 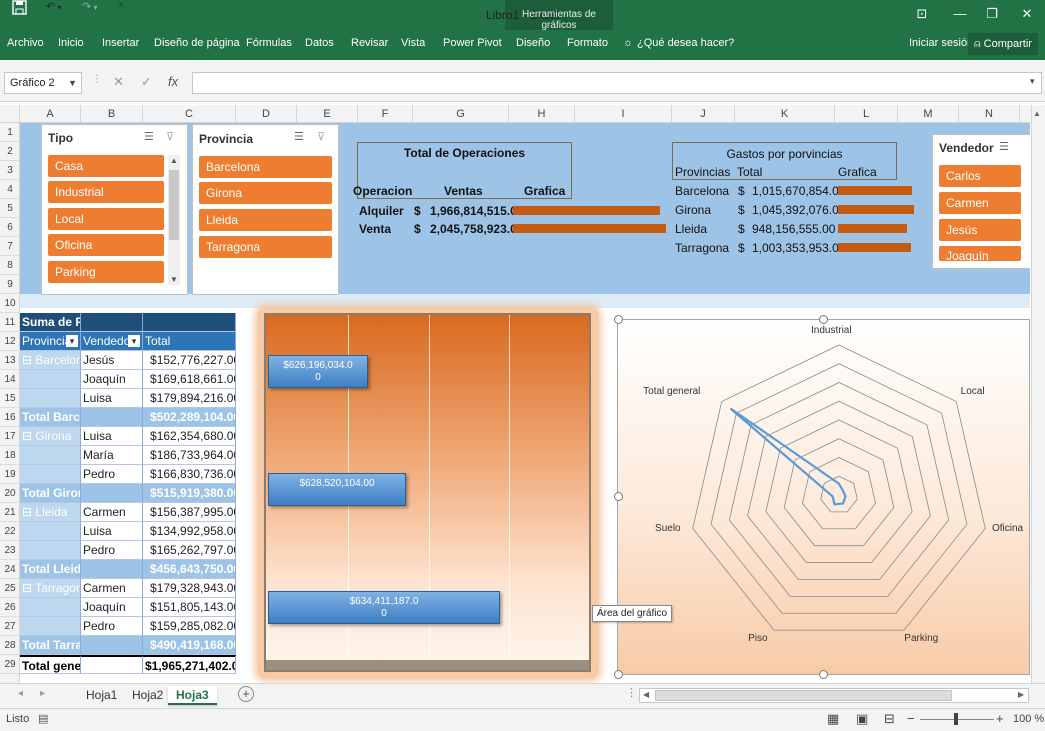 What do you see at coordinates (10, 379) in the screenshot?
I see `row-header: 14` at bounding box center [10, 379].